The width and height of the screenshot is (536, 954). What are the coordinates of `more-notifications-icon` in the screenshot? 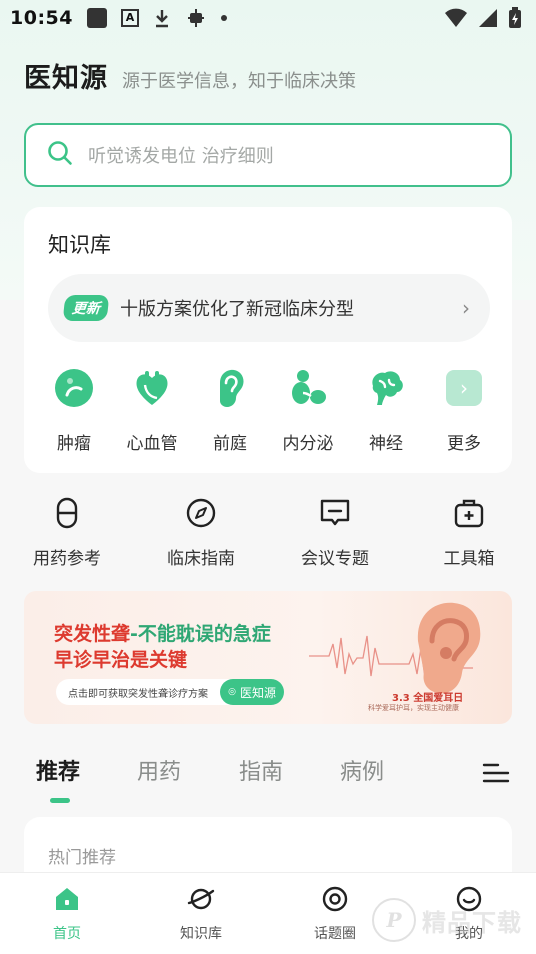 It's located at (223, 18).